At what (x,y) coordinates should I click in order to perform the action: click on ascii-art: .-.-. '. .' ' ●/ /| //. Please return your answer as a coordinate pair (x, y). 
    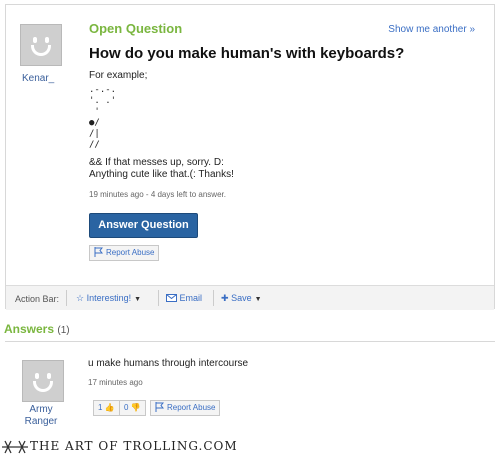
    Looking at the image, I should click on (103, 117).